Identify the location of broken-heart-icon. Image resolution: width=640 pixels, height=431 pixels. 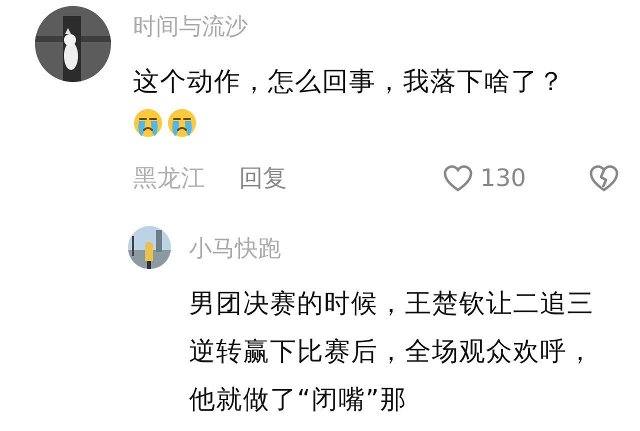
(604, 178).